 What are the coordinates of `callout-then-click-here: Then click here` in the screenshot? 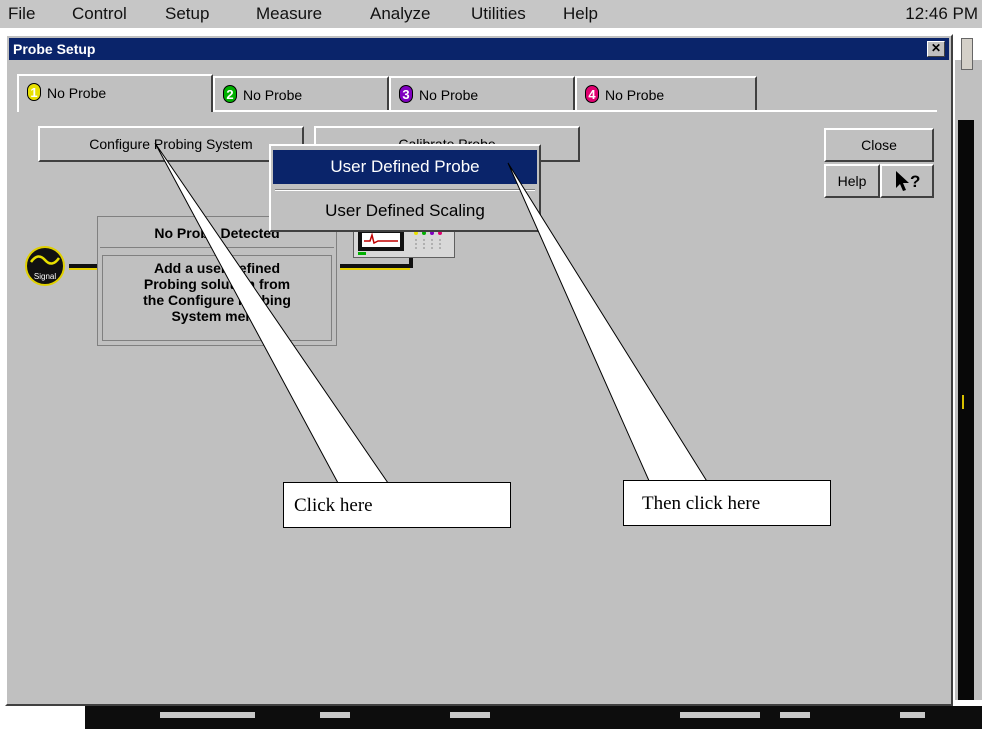 It's located at (727, 503).